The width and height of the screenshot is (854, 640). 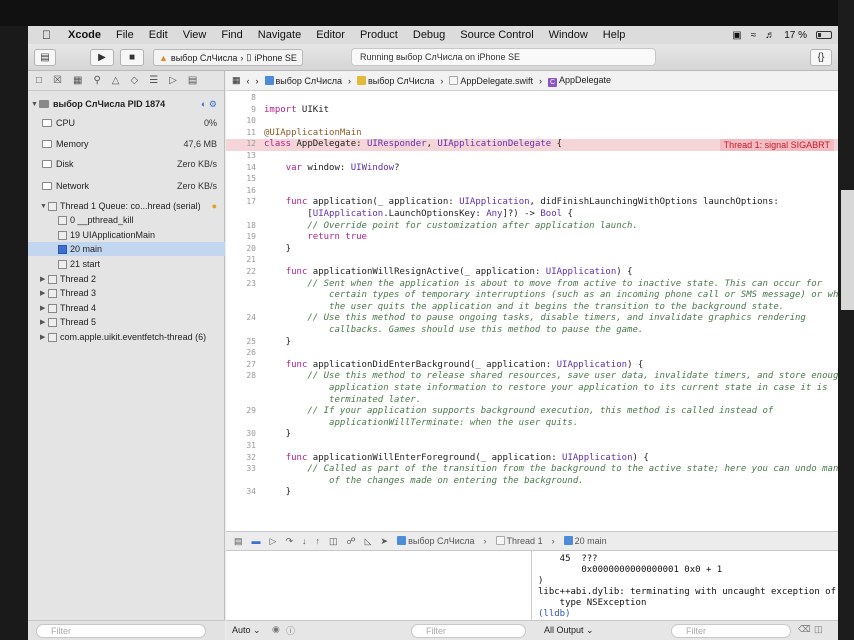 I want to click on line-number: 29, so click(x=241, y=410).